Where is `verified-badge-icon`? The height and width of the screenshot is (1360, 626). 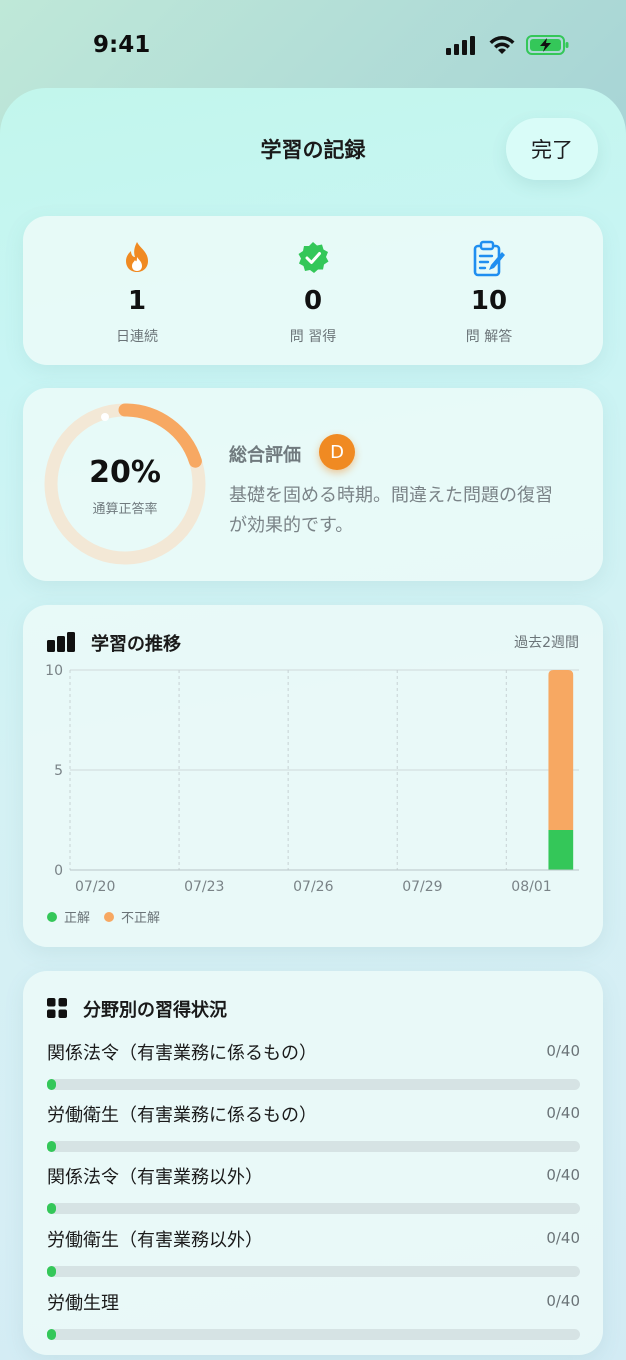
verified-badge-icon is located at coordinates (313, 260).